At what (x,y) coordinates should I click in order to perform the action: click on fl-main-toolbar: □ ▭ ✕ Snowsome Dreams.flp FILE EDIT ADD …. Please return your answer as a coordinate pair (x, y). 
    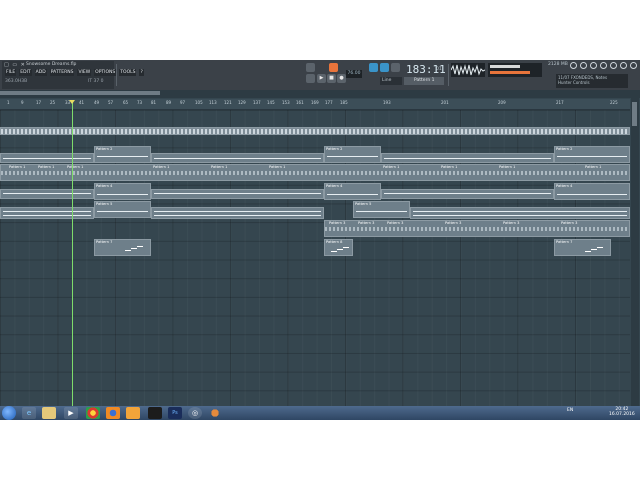
    Looking at the image, I should click on (320, 75).